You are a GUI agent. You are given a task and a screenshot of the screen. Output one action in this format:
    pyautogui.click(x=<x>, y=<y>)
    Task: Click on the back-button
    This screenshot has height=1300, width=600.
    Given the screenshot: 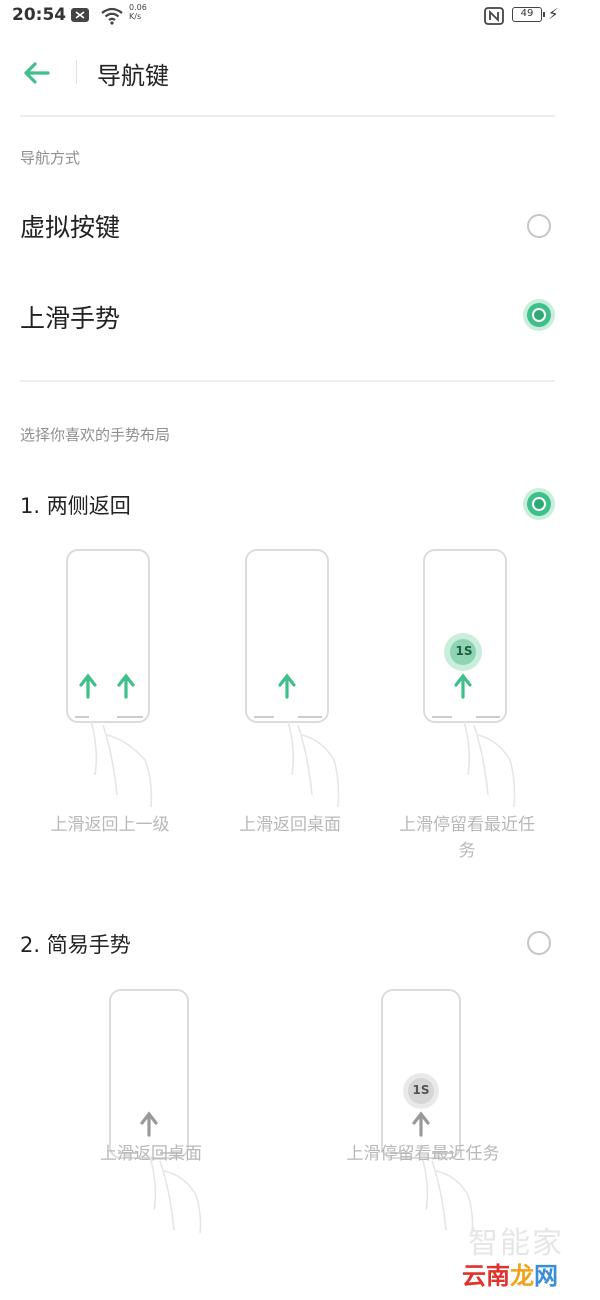 What is the action you would take?
    pyautogui.click(x=37, y=73)
    